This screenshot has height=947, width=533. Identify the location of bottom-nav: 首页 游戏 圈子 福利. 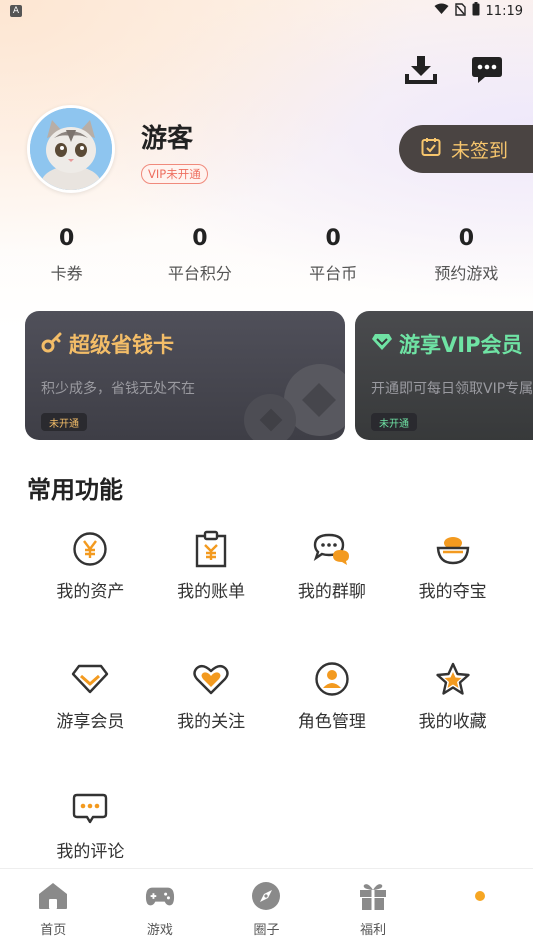
(266, 907).